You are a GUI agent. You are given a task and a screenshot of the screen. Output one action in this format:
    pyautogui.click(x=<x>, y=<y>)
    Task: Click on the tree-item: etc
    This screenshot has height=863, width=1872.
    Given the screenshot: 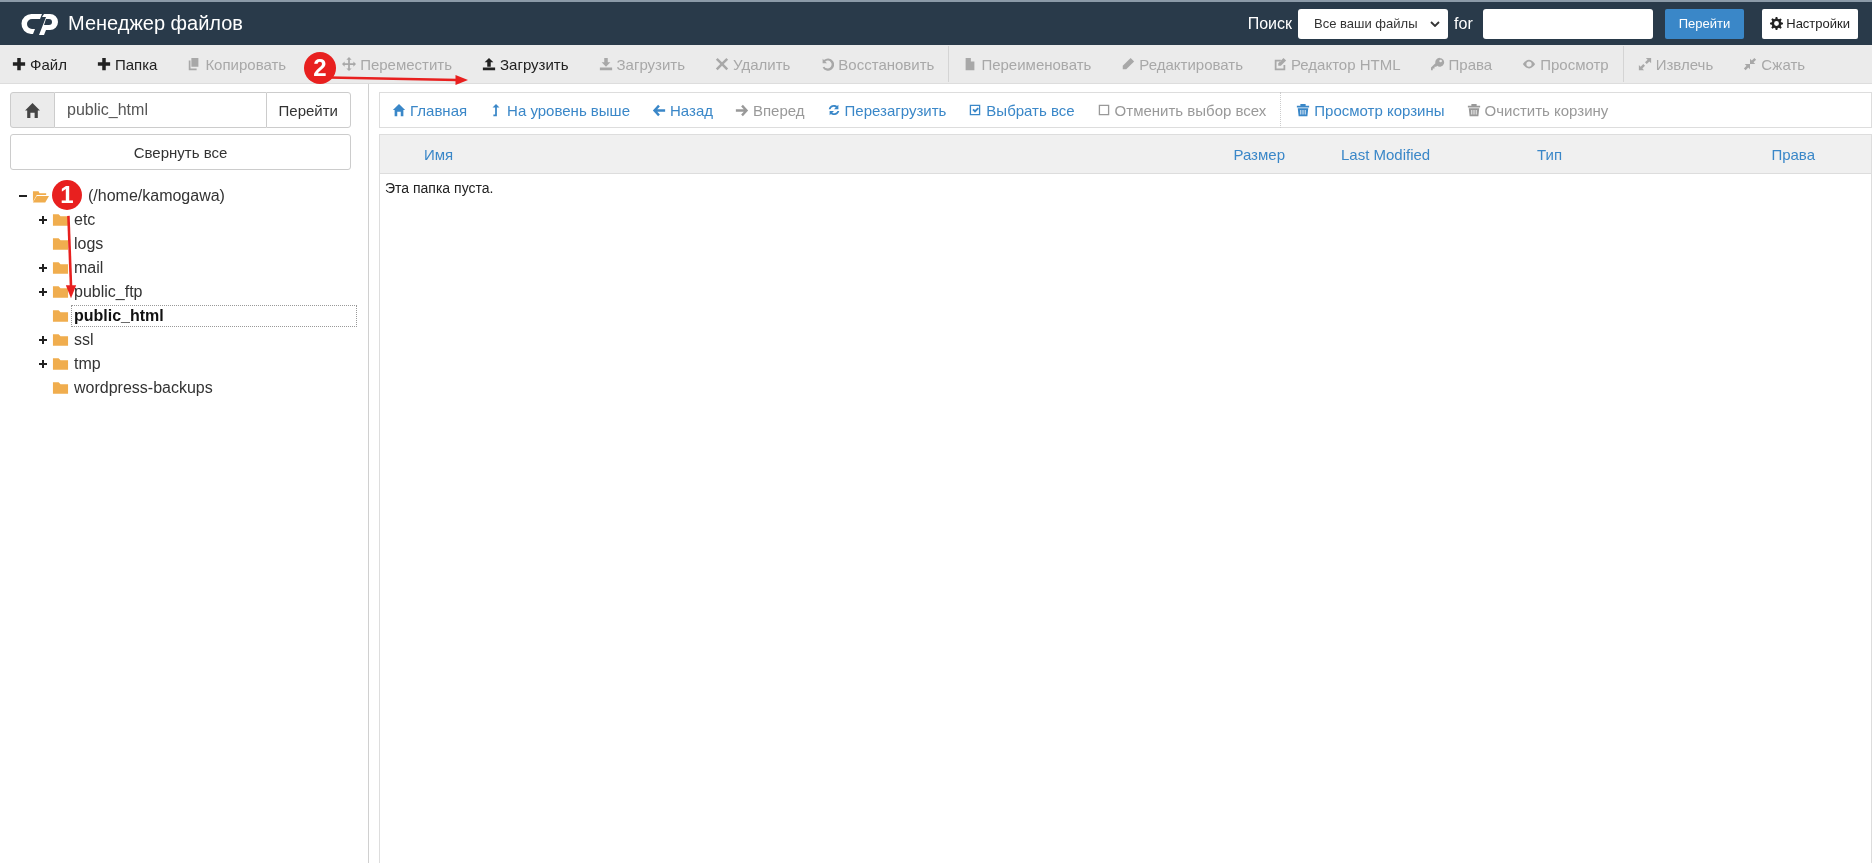 What is the action you would take?
    pyautogui.click(x=85, y=220)
    